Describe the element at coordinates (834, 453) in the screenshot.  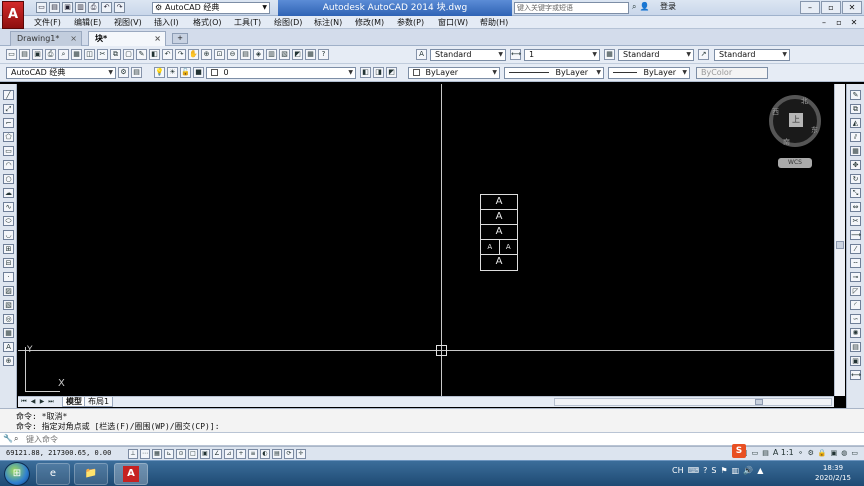
I see `hardware-acceleration-icon: ▣` at that location.